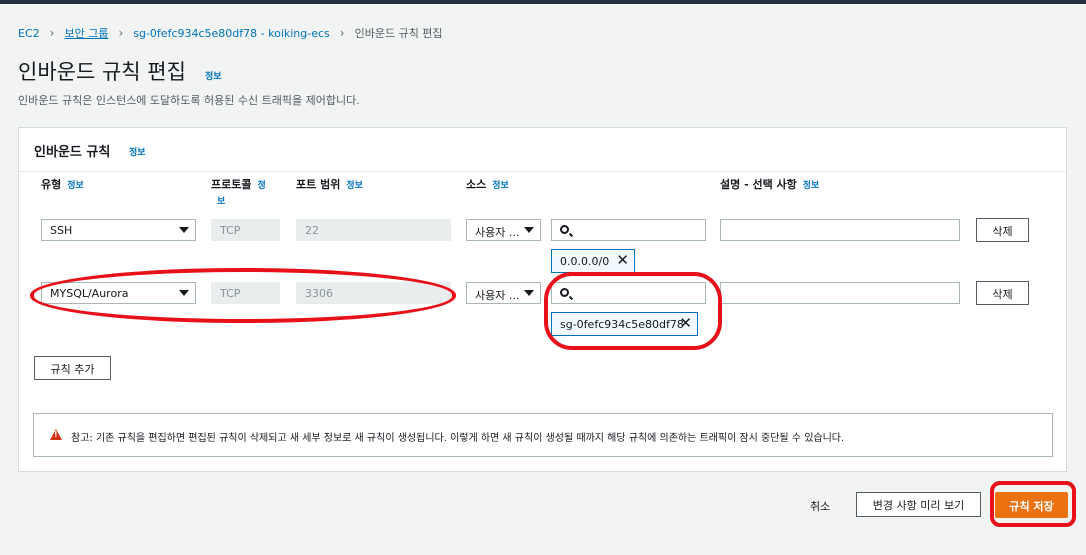 The height and width of the screenshot is (555, 1086). What do you see at coordinates (1031, 505) in the screenshot?
I see `save-rules-button: 규칙 저장` at bounding box center [1031, 505].